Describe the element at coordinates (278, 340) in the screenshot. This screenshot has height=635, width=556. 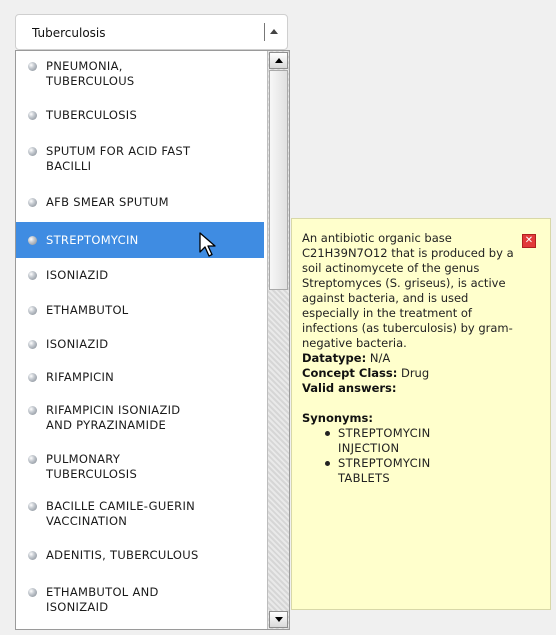
I see `vertical-scrollbar` at that location.